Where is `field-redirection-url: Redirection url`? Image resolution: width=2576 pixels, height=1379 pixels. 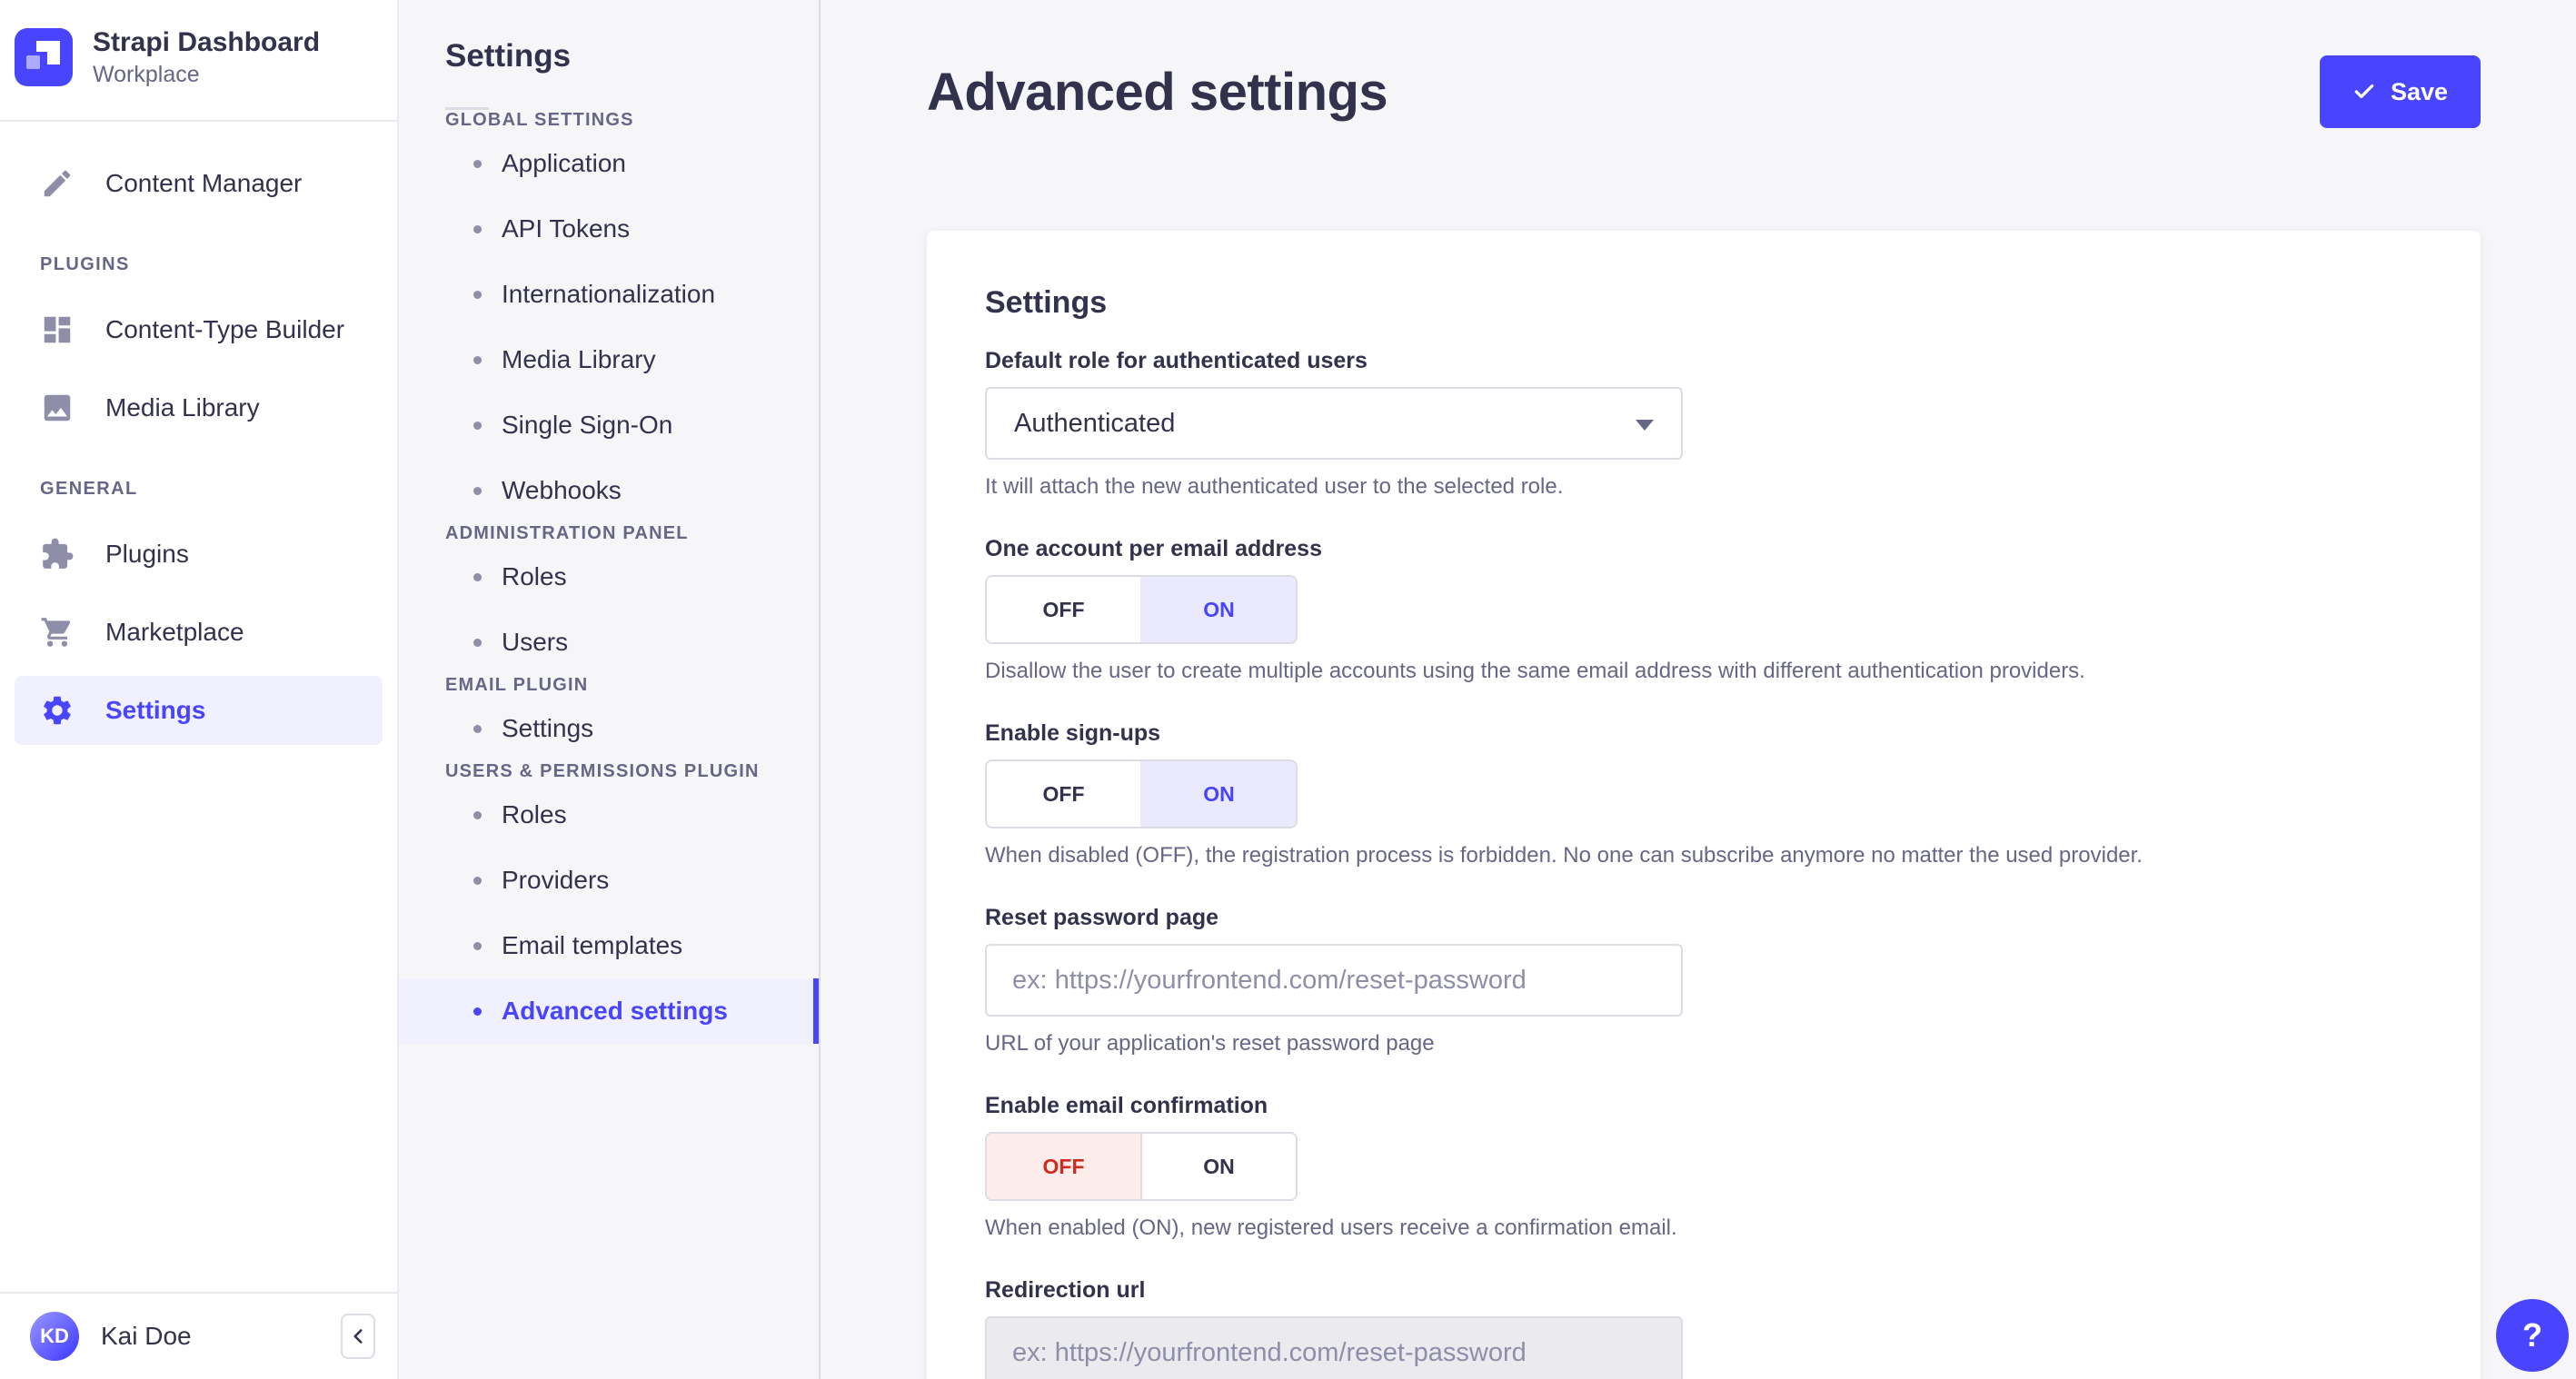
field-redirection-url: Redirection url is located at coordinates (1704, 1328).